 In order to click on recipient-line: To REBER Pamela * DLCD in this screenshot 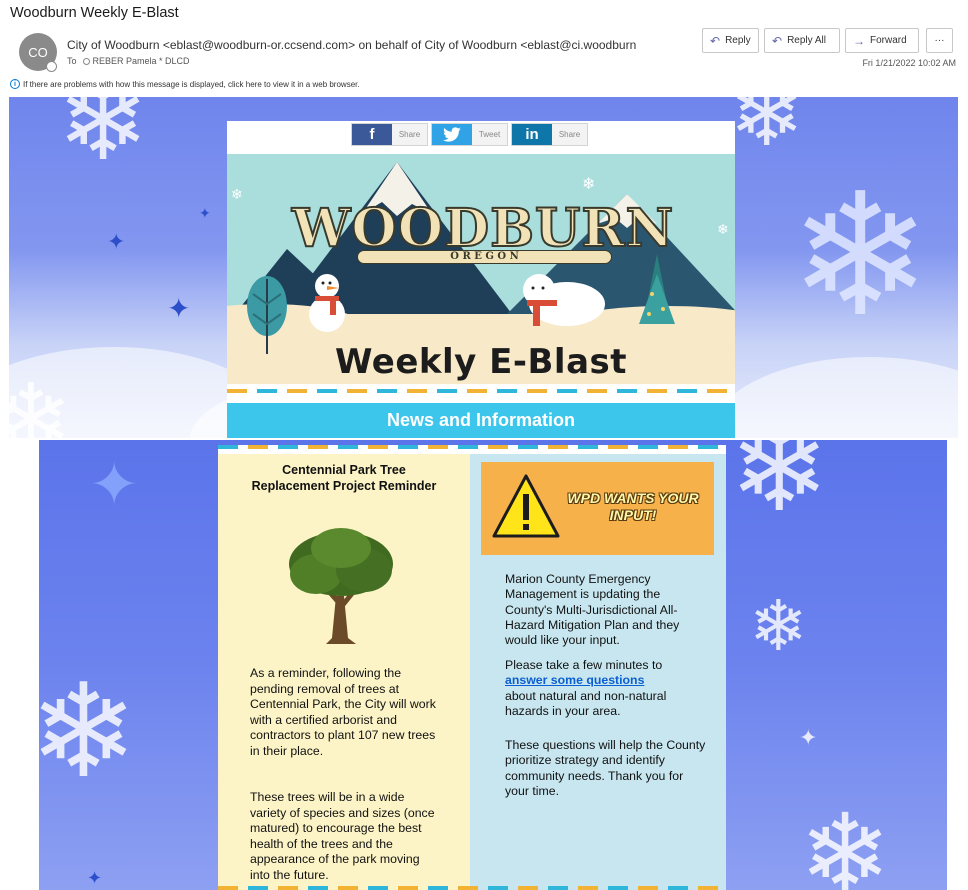, I will do `click(128, 61)`.